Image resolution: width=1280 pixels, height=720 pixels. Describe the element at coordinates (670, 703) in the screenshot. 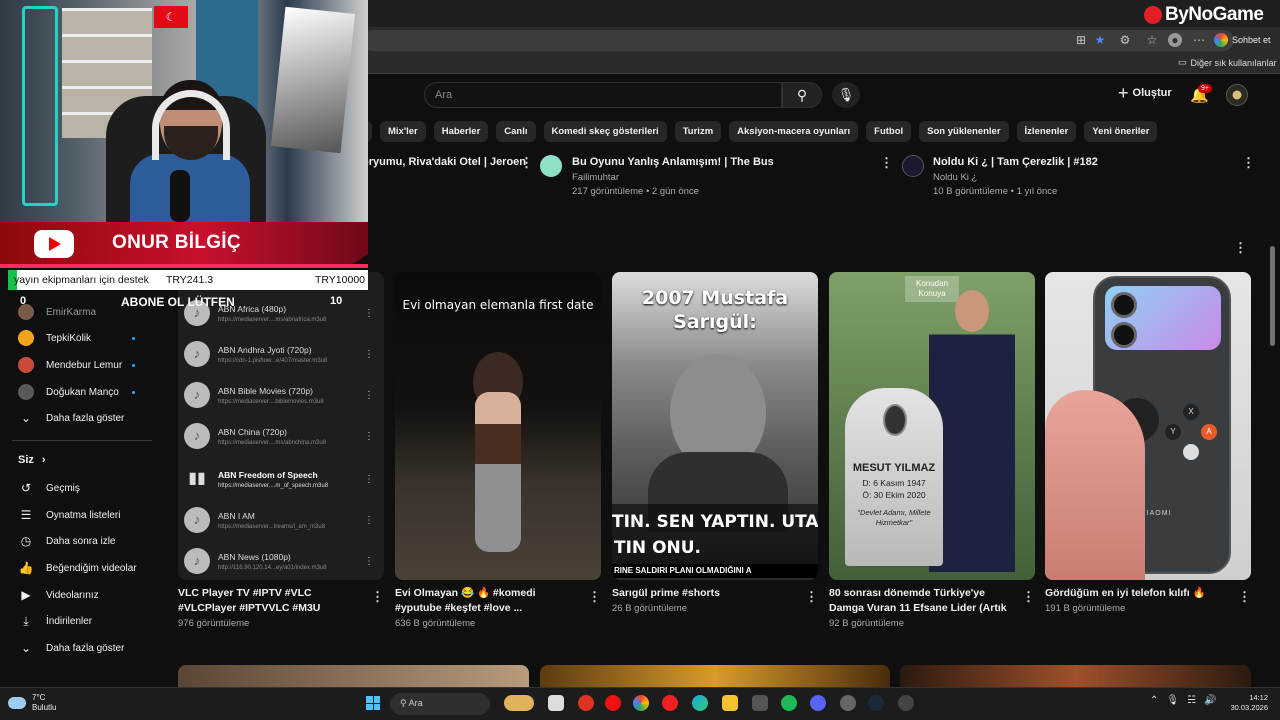

I see `yandex-icon` at that location.